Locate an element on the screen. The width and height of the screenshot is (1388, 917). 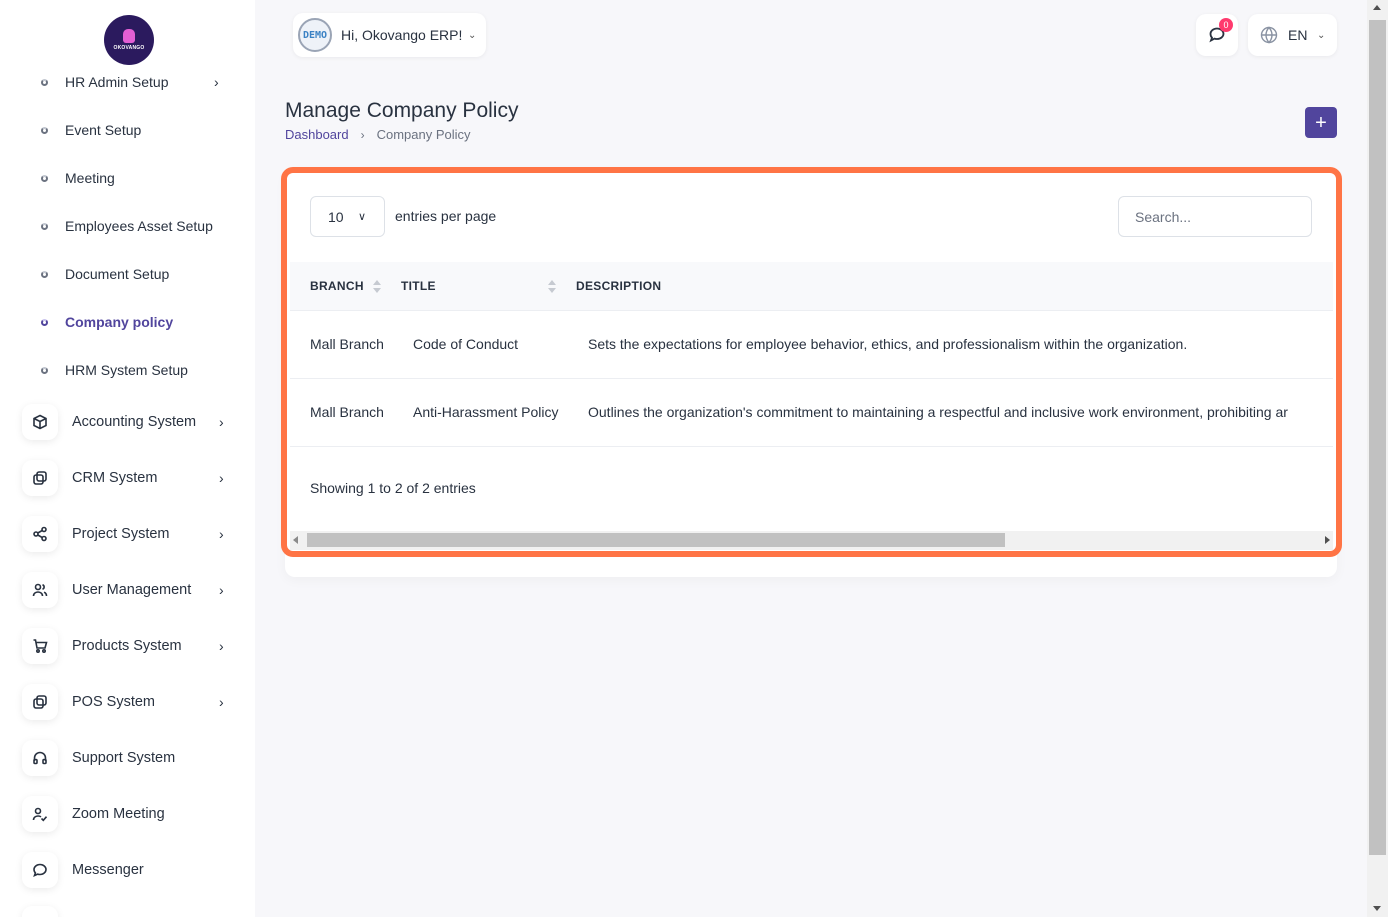
breadcrumb-current: Company Policy is located at coordinates (423, 134).